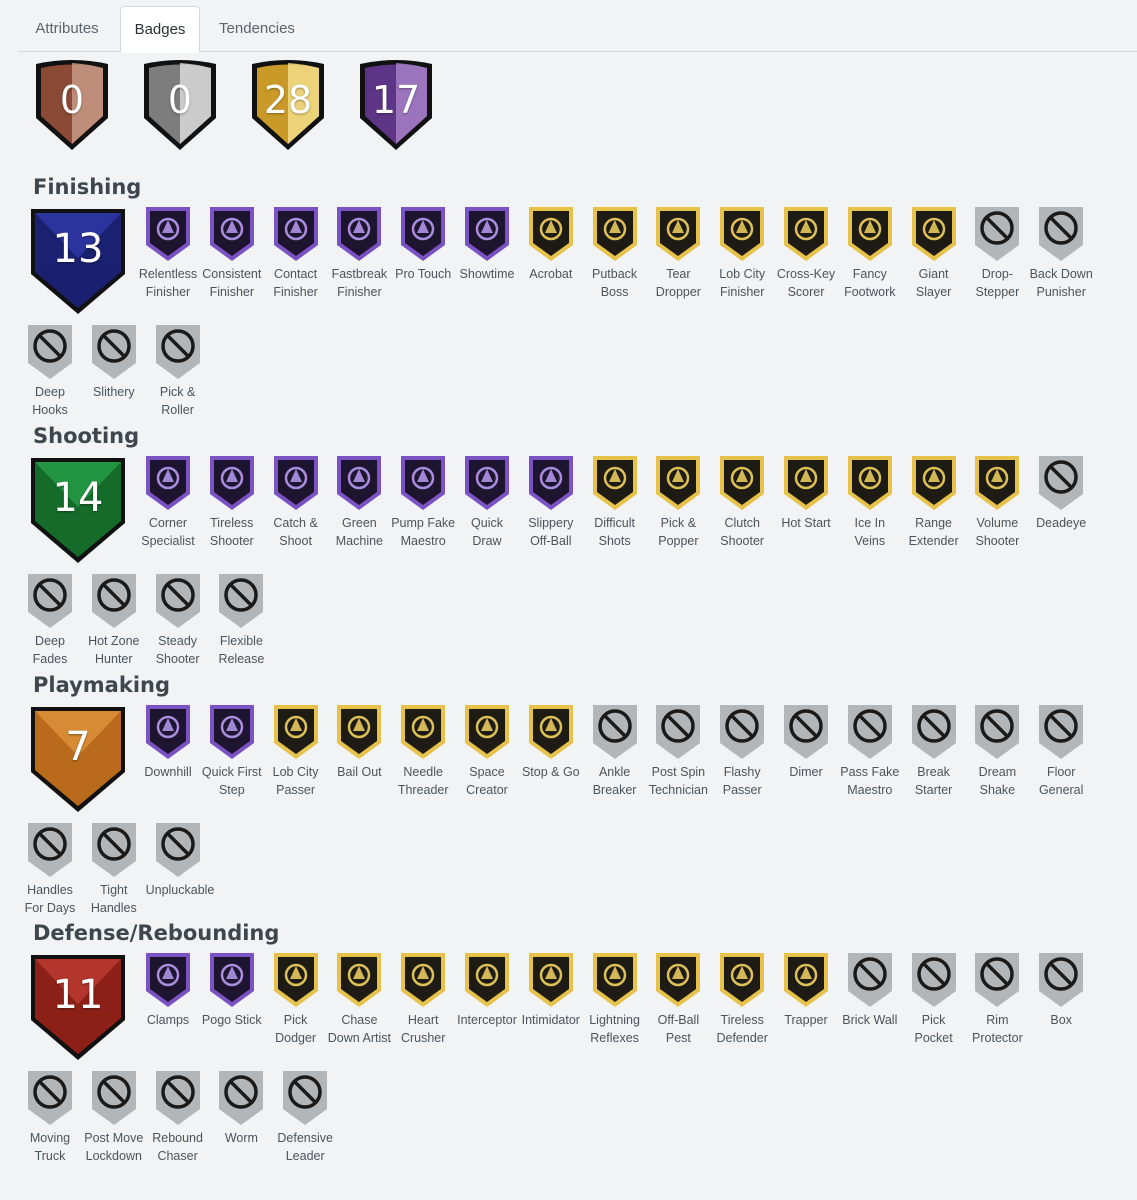 Image resolution: width=1137 pixels, height=1200 pixels. Describe the element at coordinates (487, 483) in the screenshot. I see `playbook-icon` at that location.